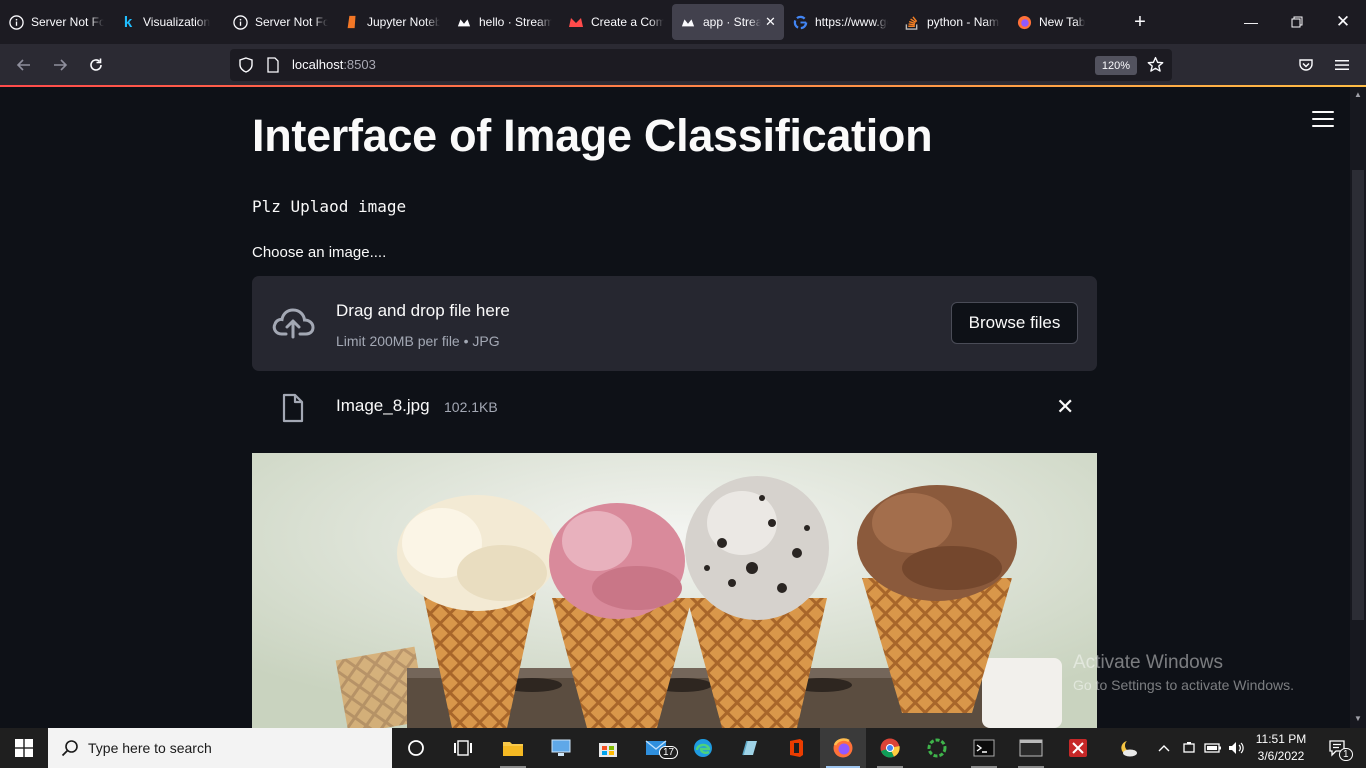  I want to click on task-view-button, so click(463, 748).